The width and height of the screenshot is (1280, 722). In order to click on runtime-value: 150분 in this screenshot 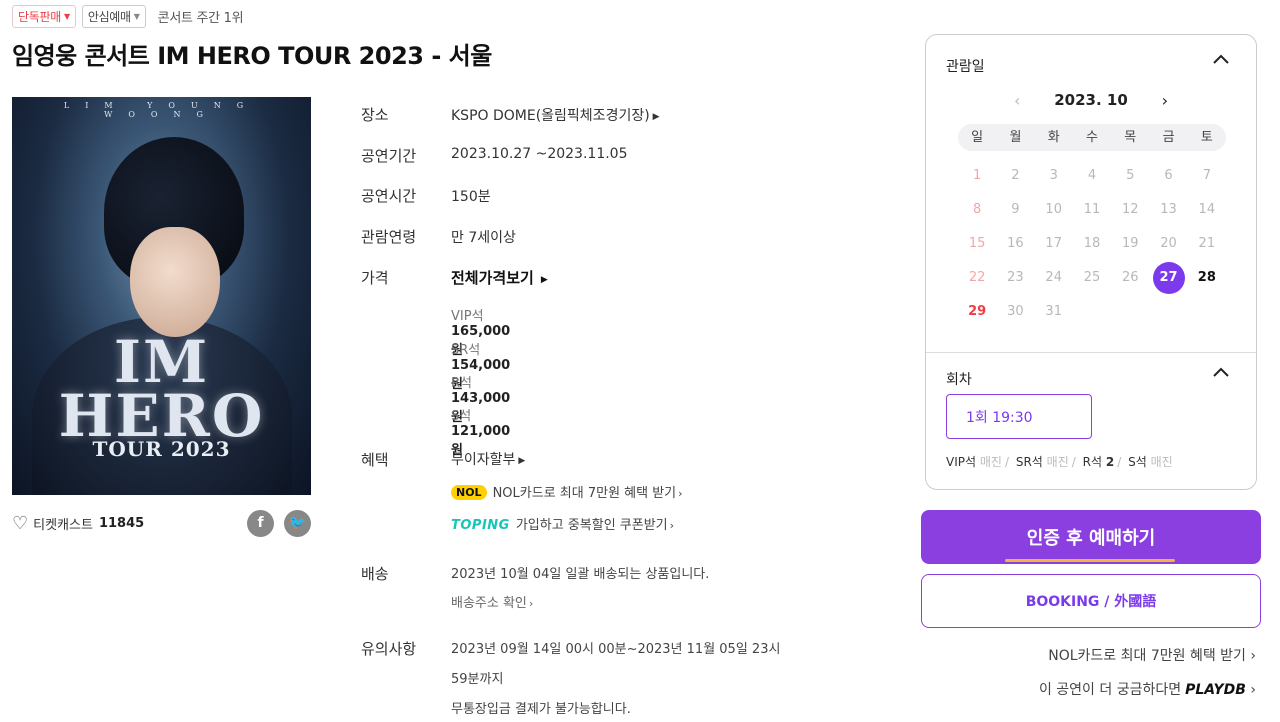, I will do `click(471, 197)`.